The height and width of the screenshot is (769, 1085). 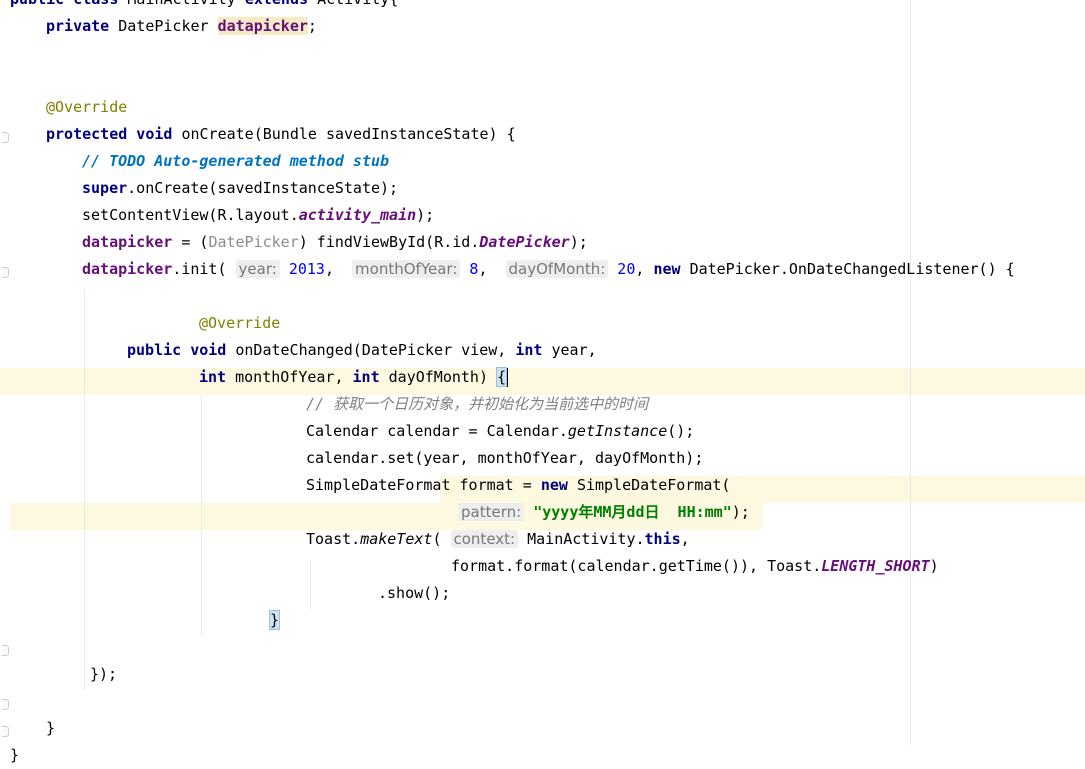 I want to click on code-token: setContentView(R.layout., so click(x=190, y=215).